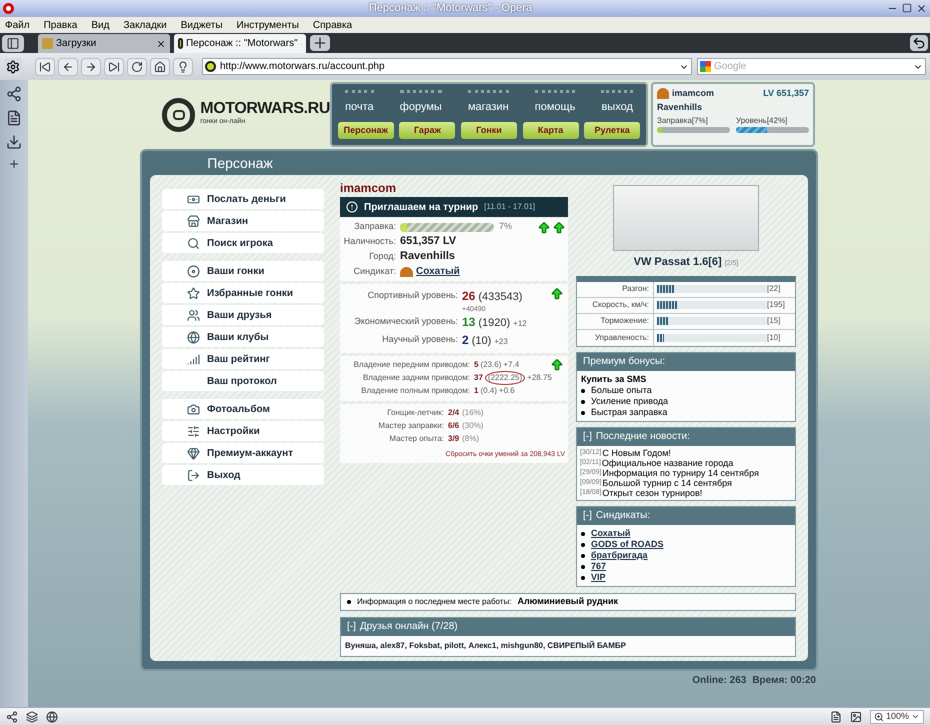  I want to click on nav-button: Карта, so click(550, 131).